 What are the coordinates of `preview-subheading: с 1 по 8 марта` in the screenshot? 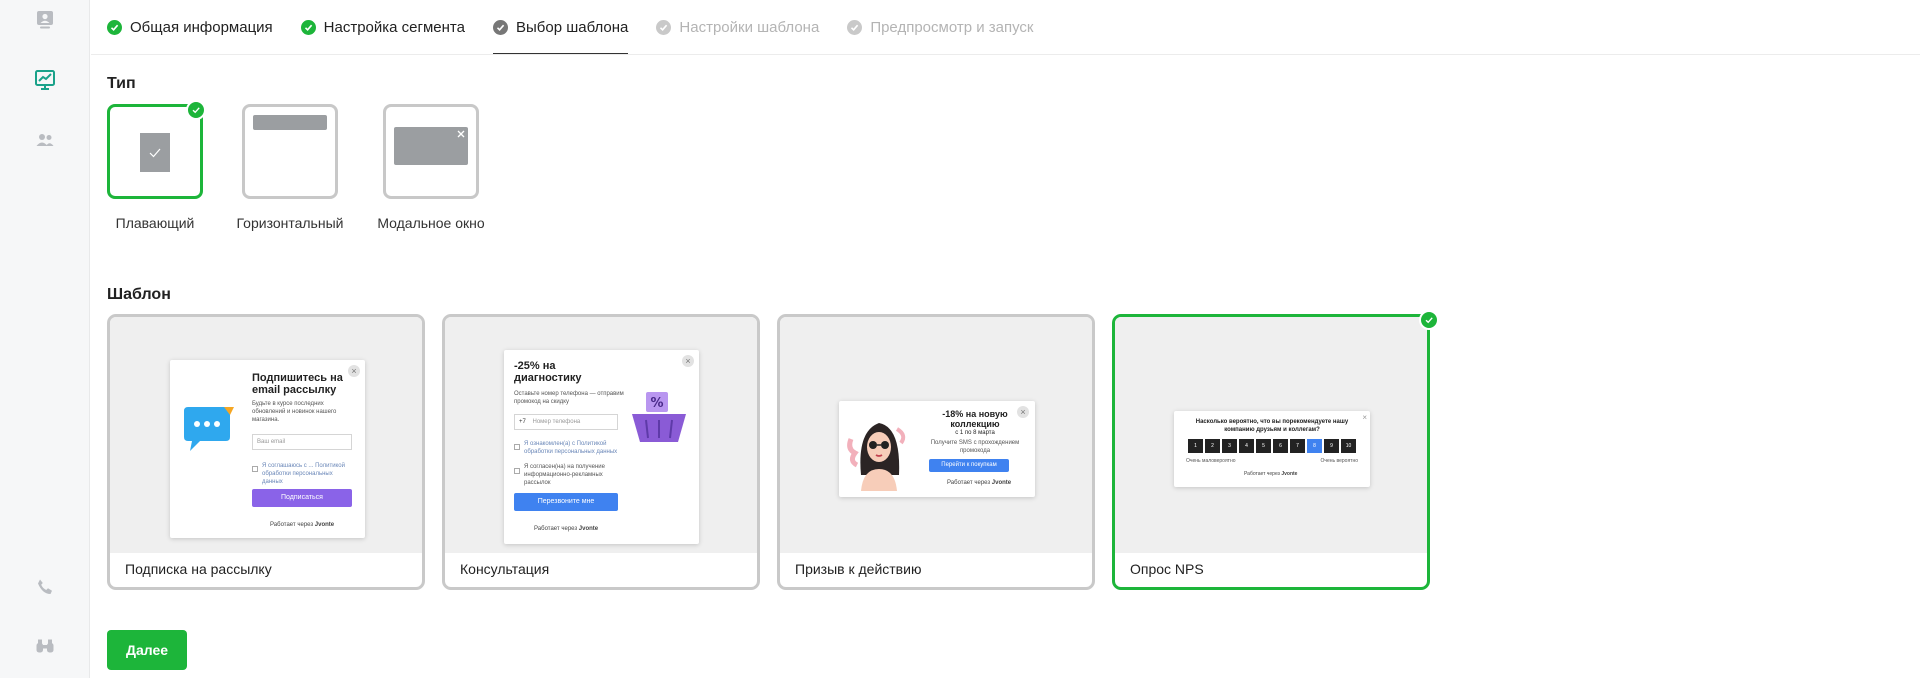 It's located at (975, 433).